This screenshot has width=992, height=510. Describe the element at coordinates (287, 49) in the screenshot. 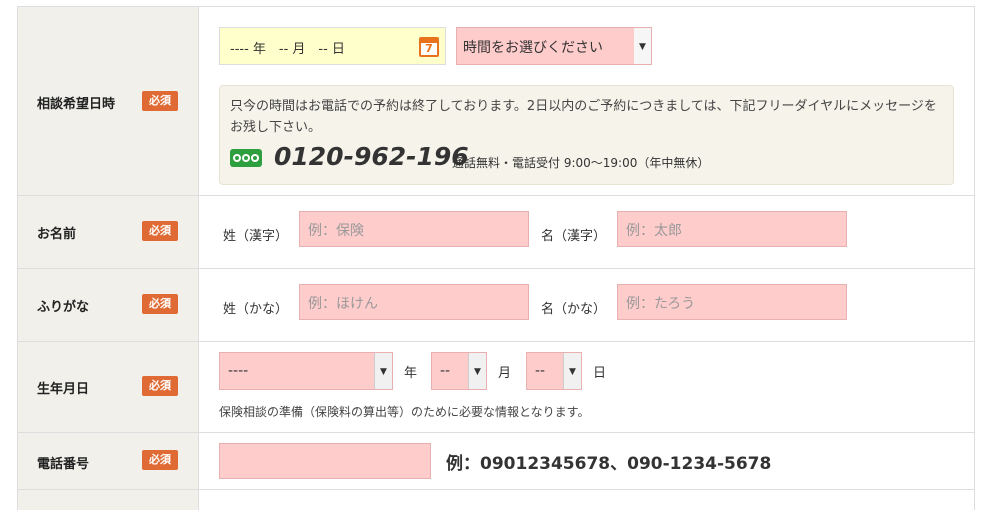

I see `date-placeholder: ---- 年 -- 月 -- 日` at that location.